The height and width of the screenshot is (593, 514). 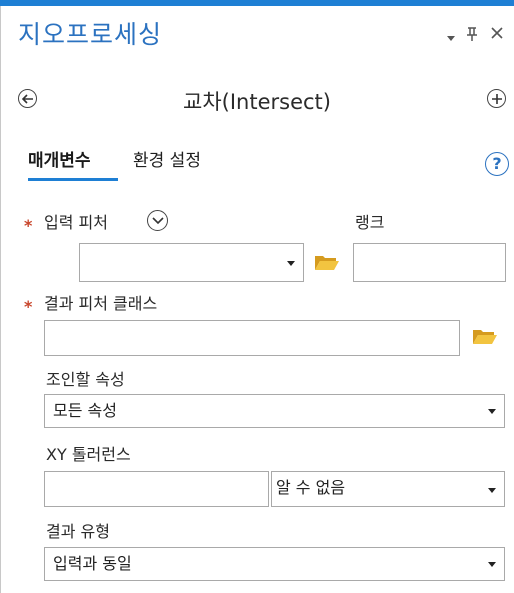 I want to click on xy-tolerance-unit-dropdown: 알 수 없음, so click(x=388, y=489).